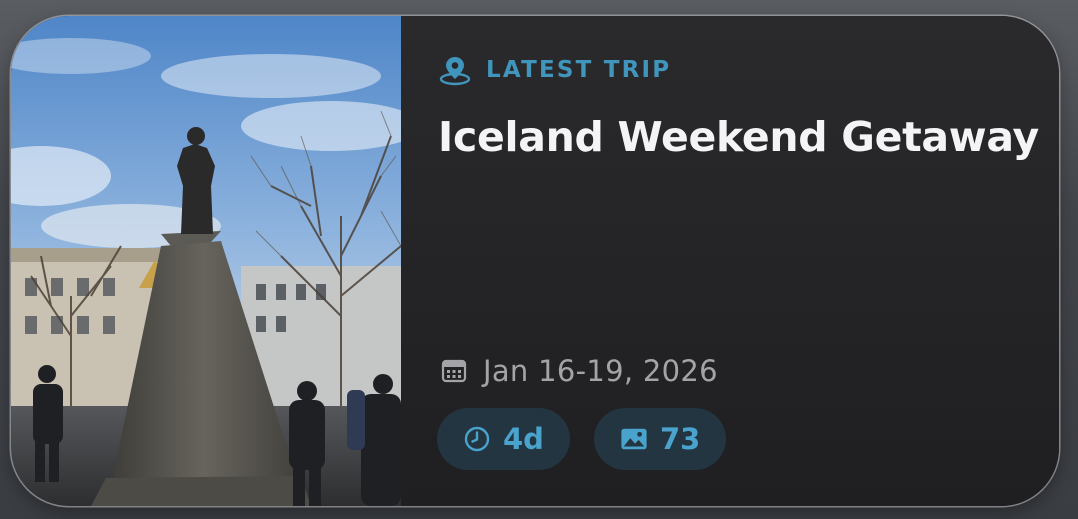 The image size is (1078, 519). Describe the element at coordinates (455, 71) in the screenshot. I see `location-pin-icon` at that location.